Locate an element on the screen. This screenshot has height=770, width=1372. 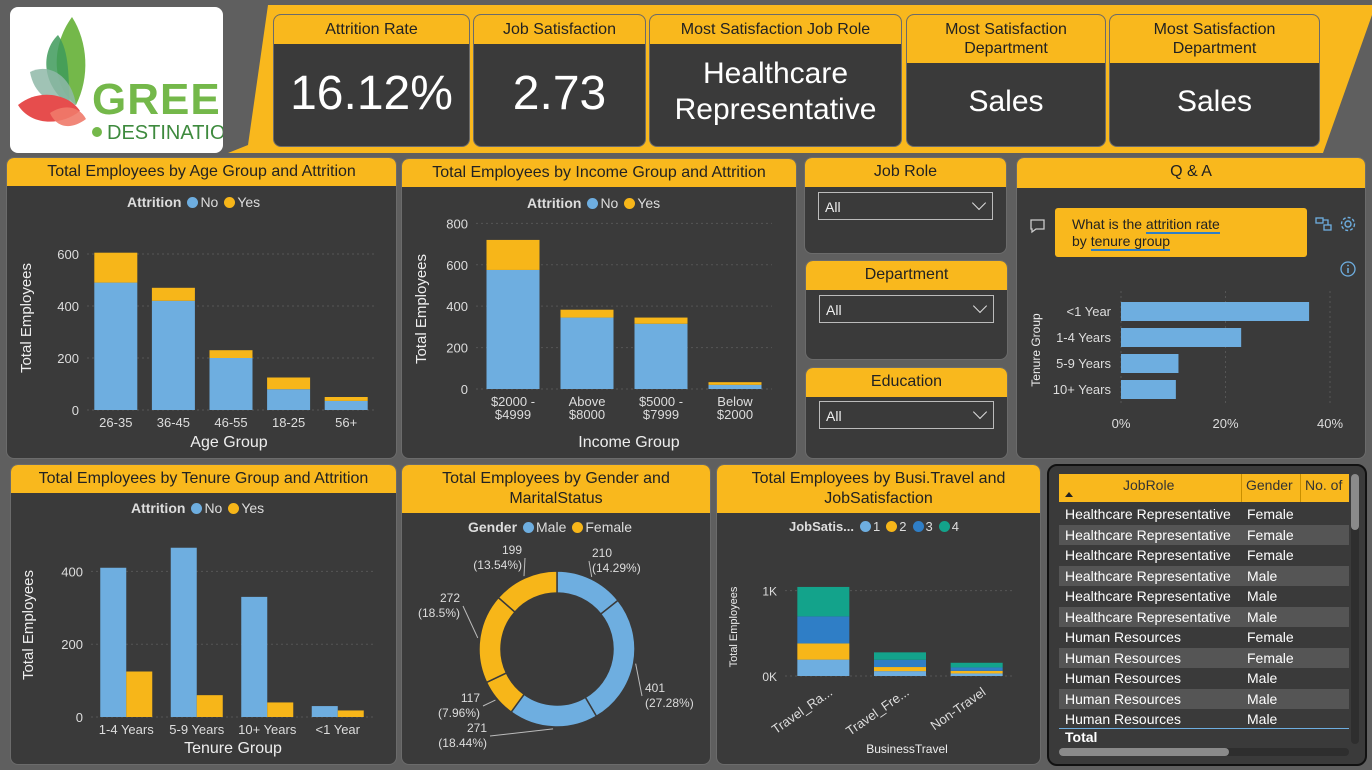
column-header-count: No. of is located at coordinates (1323, 485).